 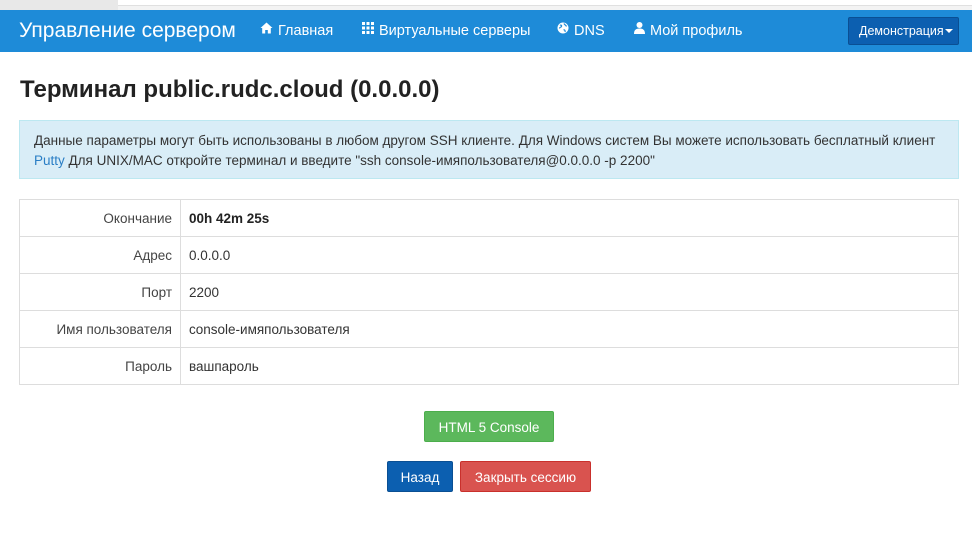 What do you see at coordinates (569, 218) in the screenshot?
I see `expiry-value: 00h 42m 25s` at bounding box center [569, 218].